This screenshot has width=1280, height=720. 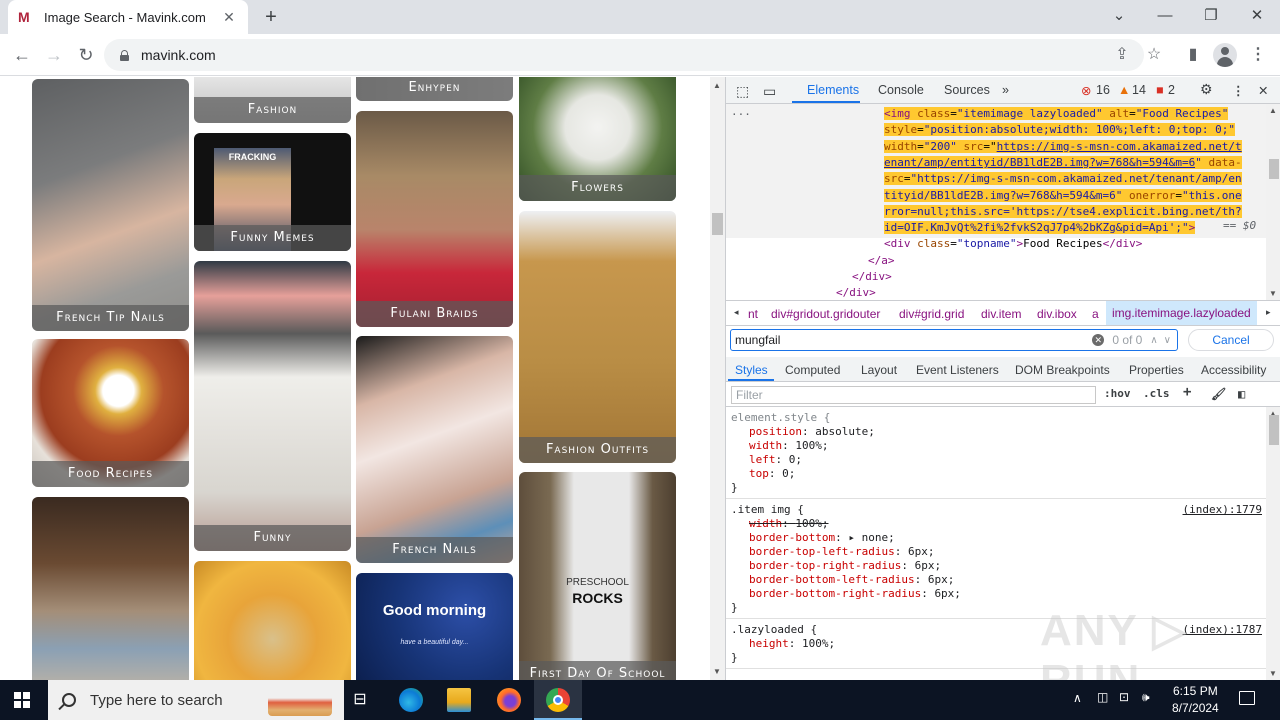 What do you see at coordinates (825, 565) in the screenshot?
I see `property-name: border-top-right-radius` at bounding box center [825, 565].